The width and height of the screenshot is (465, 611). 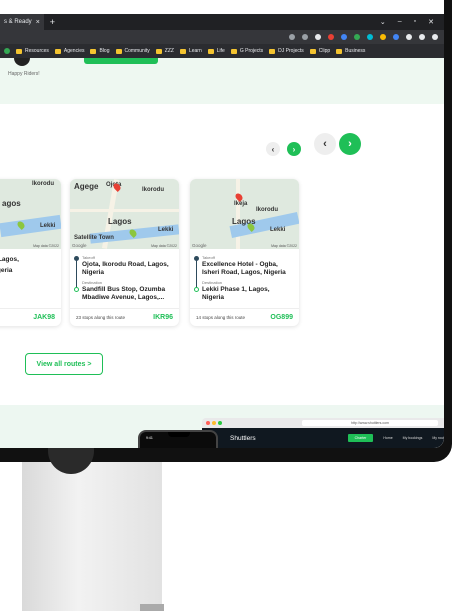 I want to click on bookmark-blog: Blog, so click(x=100, y=51).